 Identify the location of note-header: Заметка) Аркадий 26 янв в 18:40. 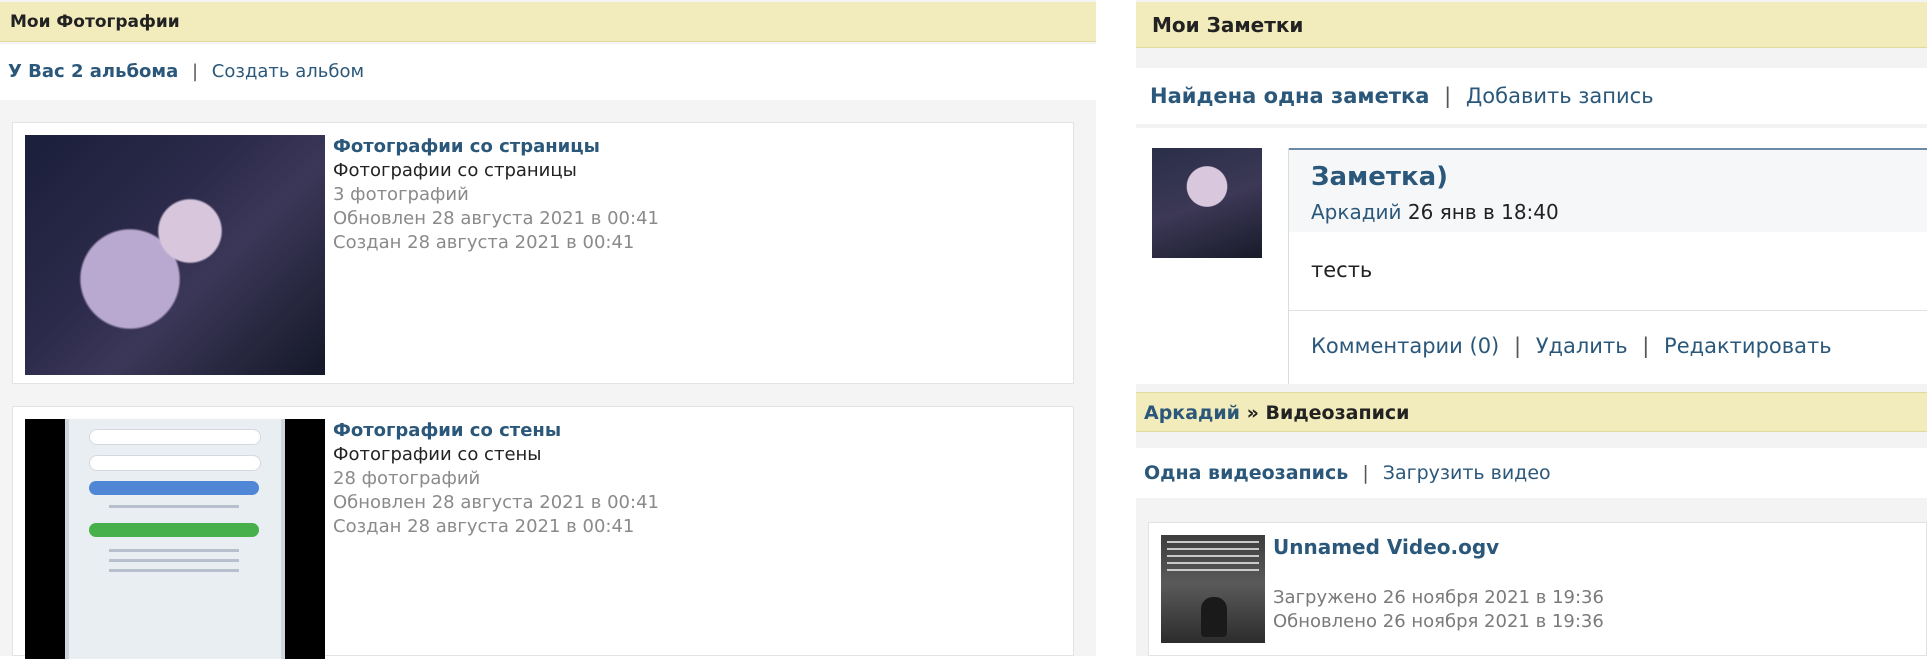
(1608, 190).